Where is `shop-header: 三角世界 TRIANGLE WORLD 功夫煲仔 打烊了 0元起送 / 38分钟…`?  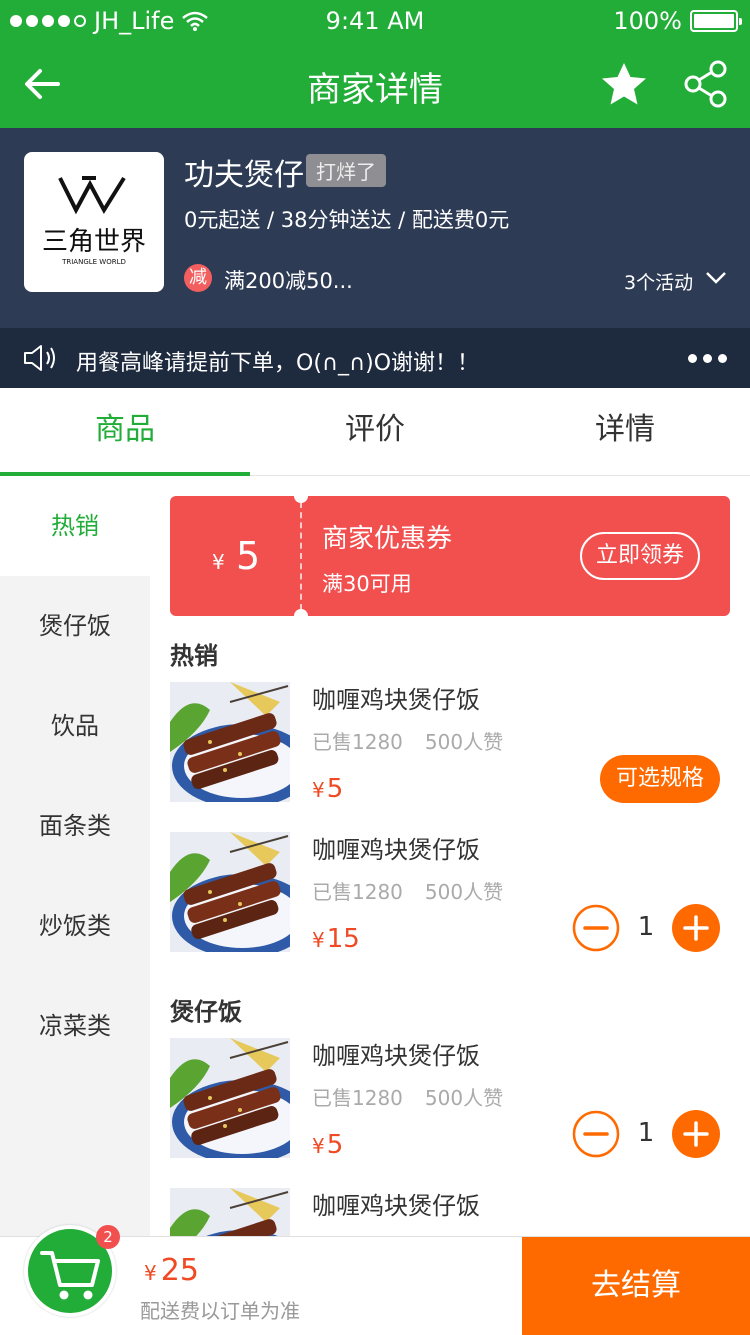 shop-header: 三角世界 TRIANGLE WORLD 功夫煲仔 打烊了 0元起送 / 38分钟… is located at coordinates (375, 228).